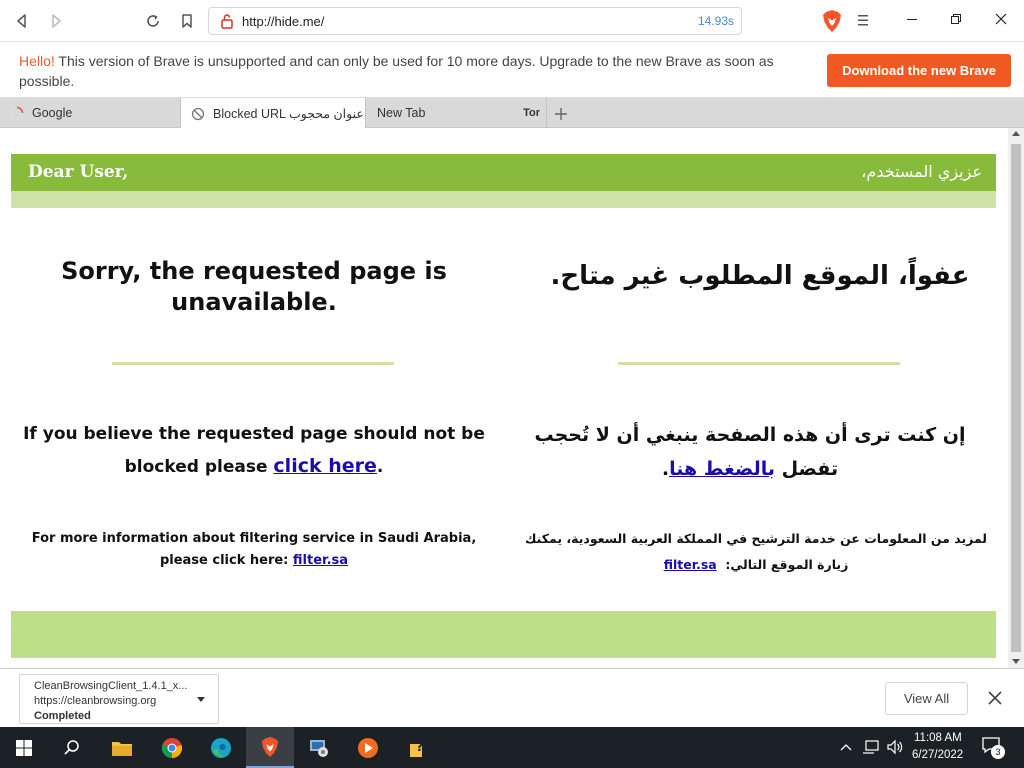 Image resolution: width=1024 pixels, height=768 pixels. Describe the element at coordinates (95, 701) in the screenshot. I see `download-source: https://cleanbrowsing.org` at that location.